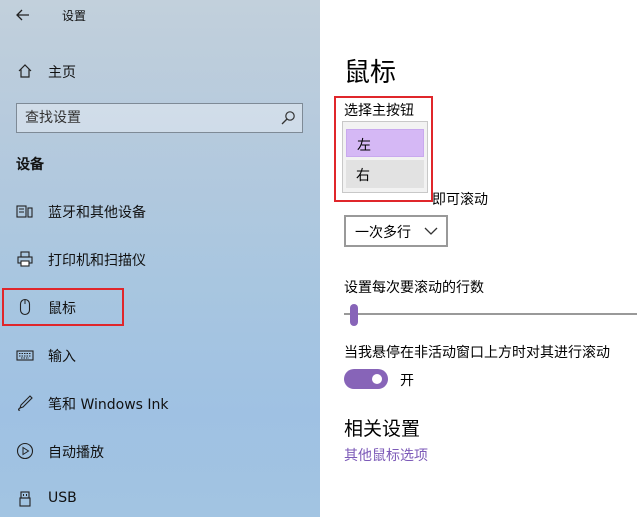  Describe the element at coordinates (366, 379) in the screenshot. I see `inactive-scroll-toggle` at that location.